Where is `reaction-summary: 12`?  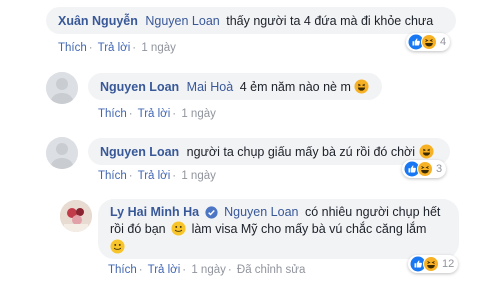
reaction-summary: 12 is located at coordinates (433, 264).